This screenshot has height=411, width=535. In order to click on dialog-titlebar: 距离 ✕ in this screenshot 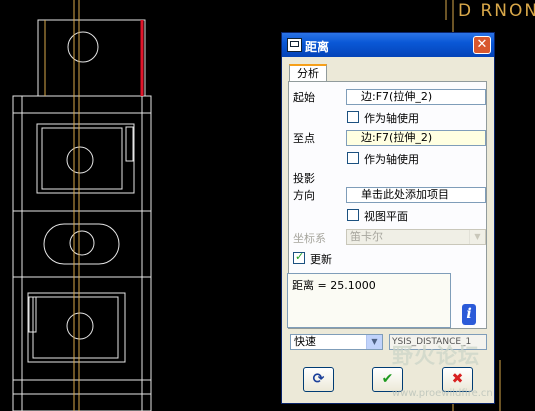, I will do `click(388, 45)`.